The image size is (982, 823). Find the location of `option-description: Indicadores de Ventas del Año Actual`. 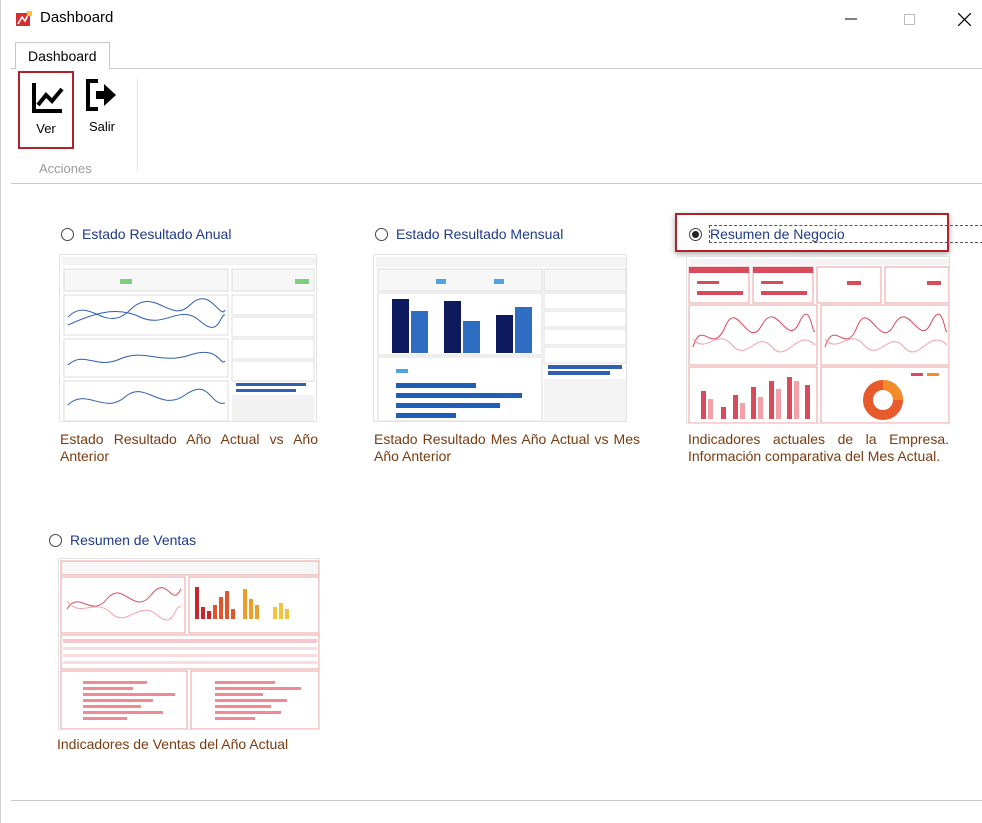

option-description: Indicadores de Ventas del Año Actual is located at coordinates (173, 744).